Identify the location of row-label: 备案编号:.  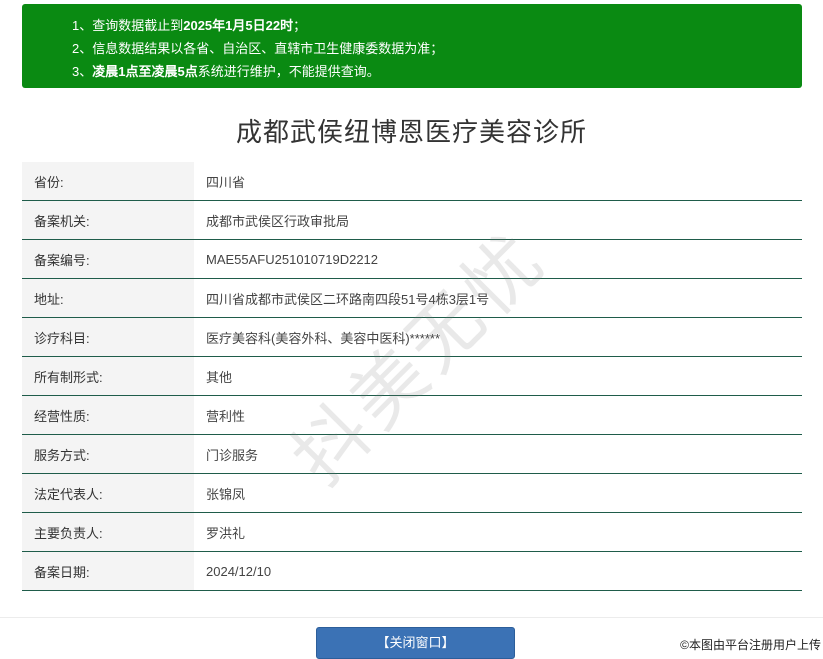
(108, 259).